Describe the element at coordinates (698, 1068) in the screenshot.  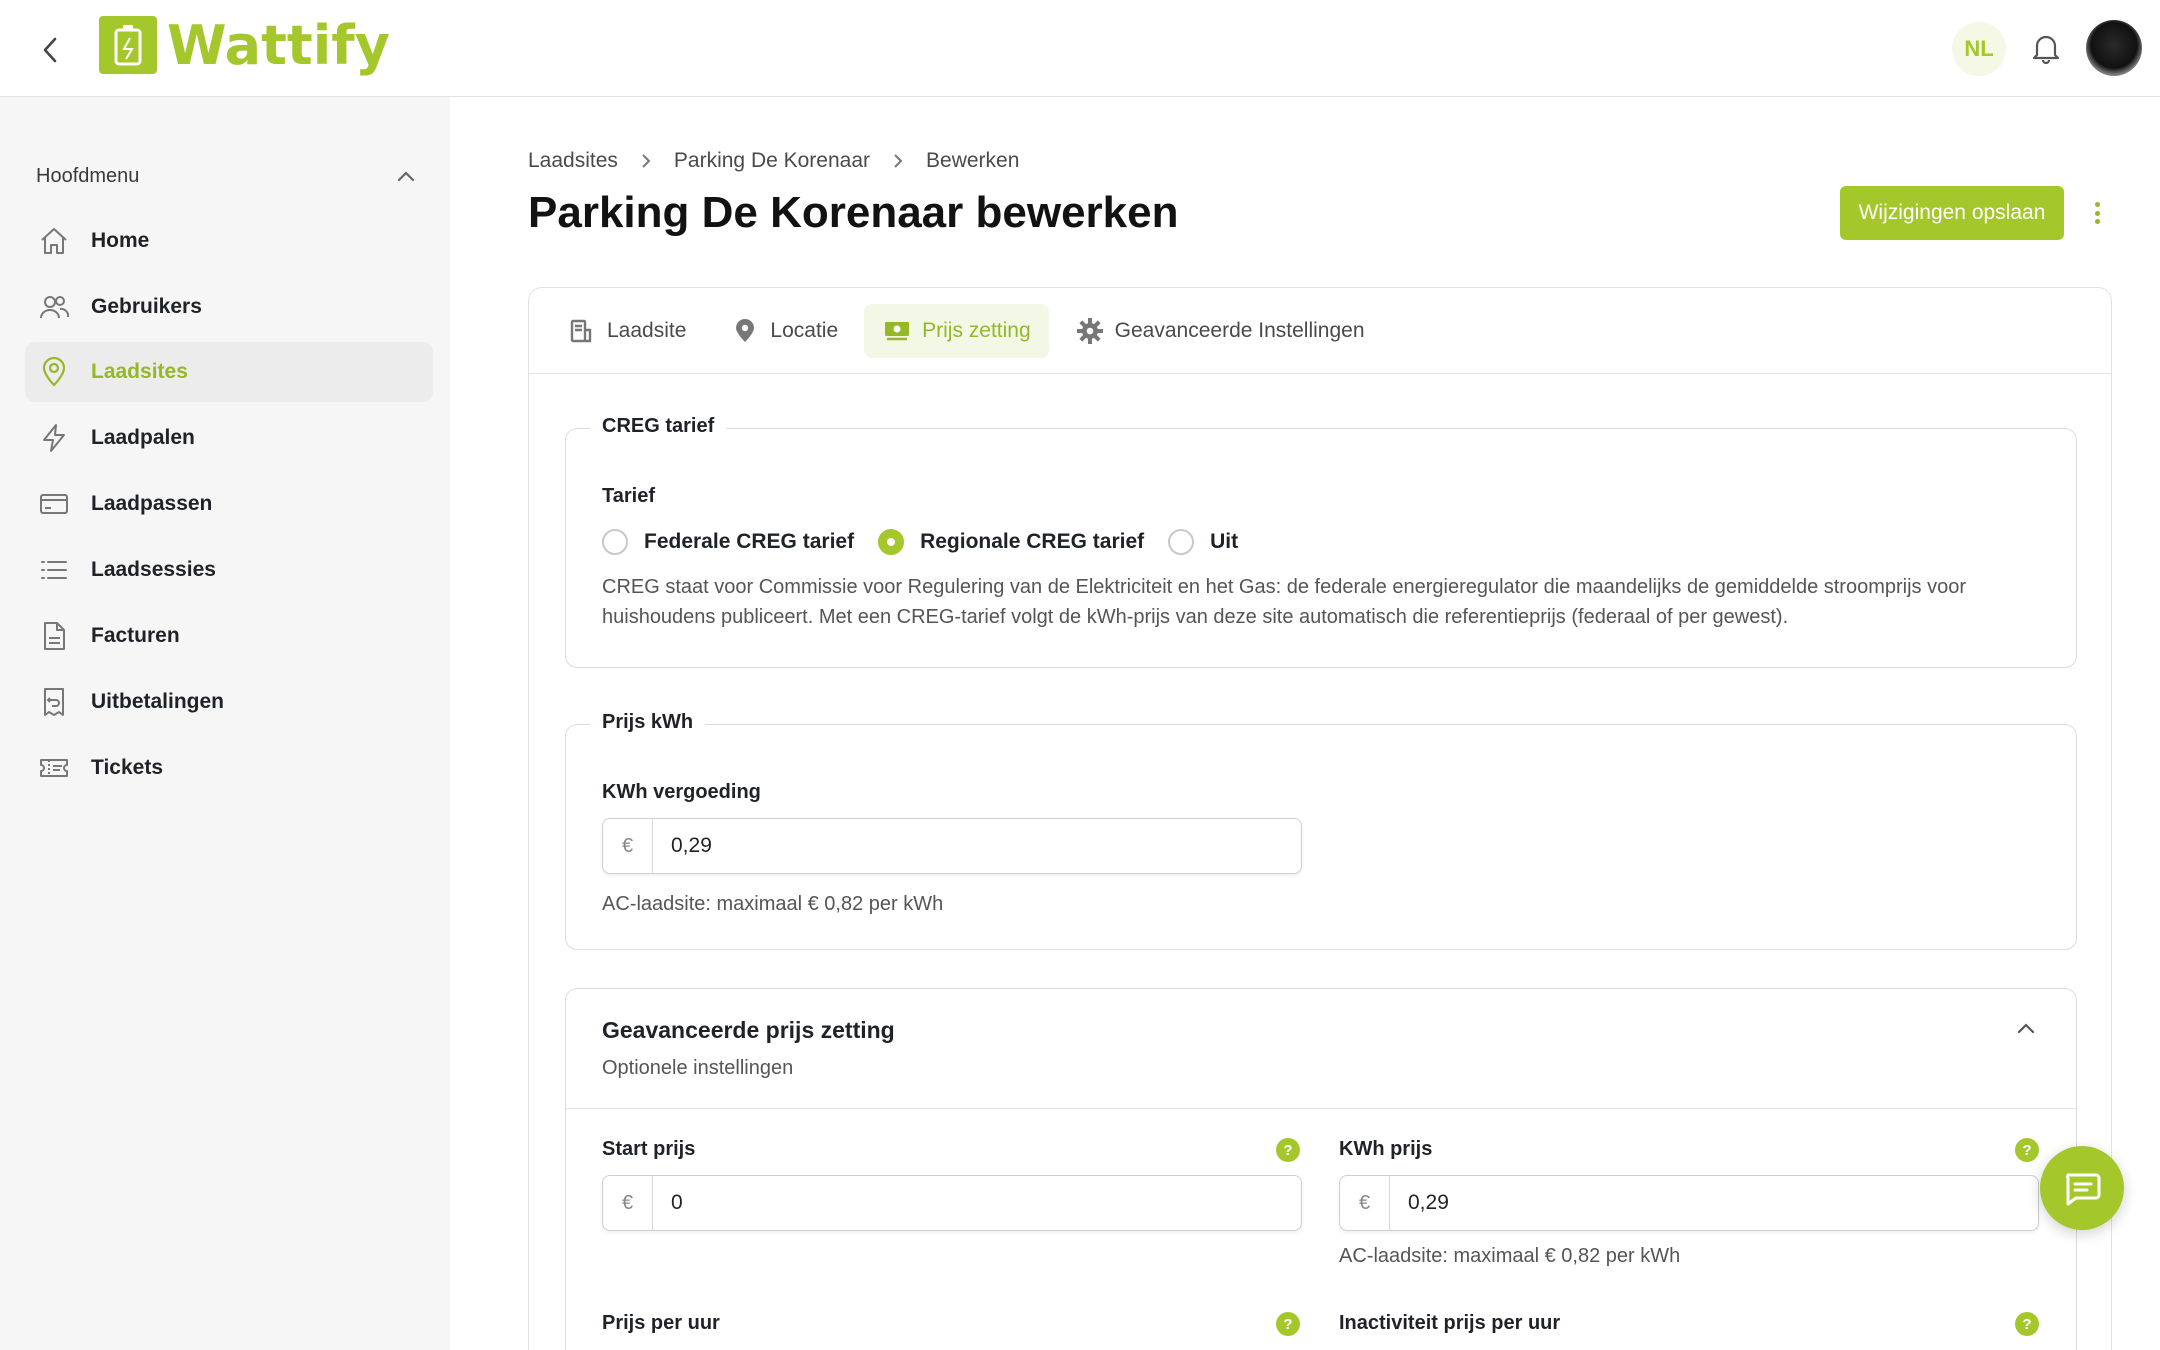
I see `advanced-subtitle: Optionele instellingen` at that location.